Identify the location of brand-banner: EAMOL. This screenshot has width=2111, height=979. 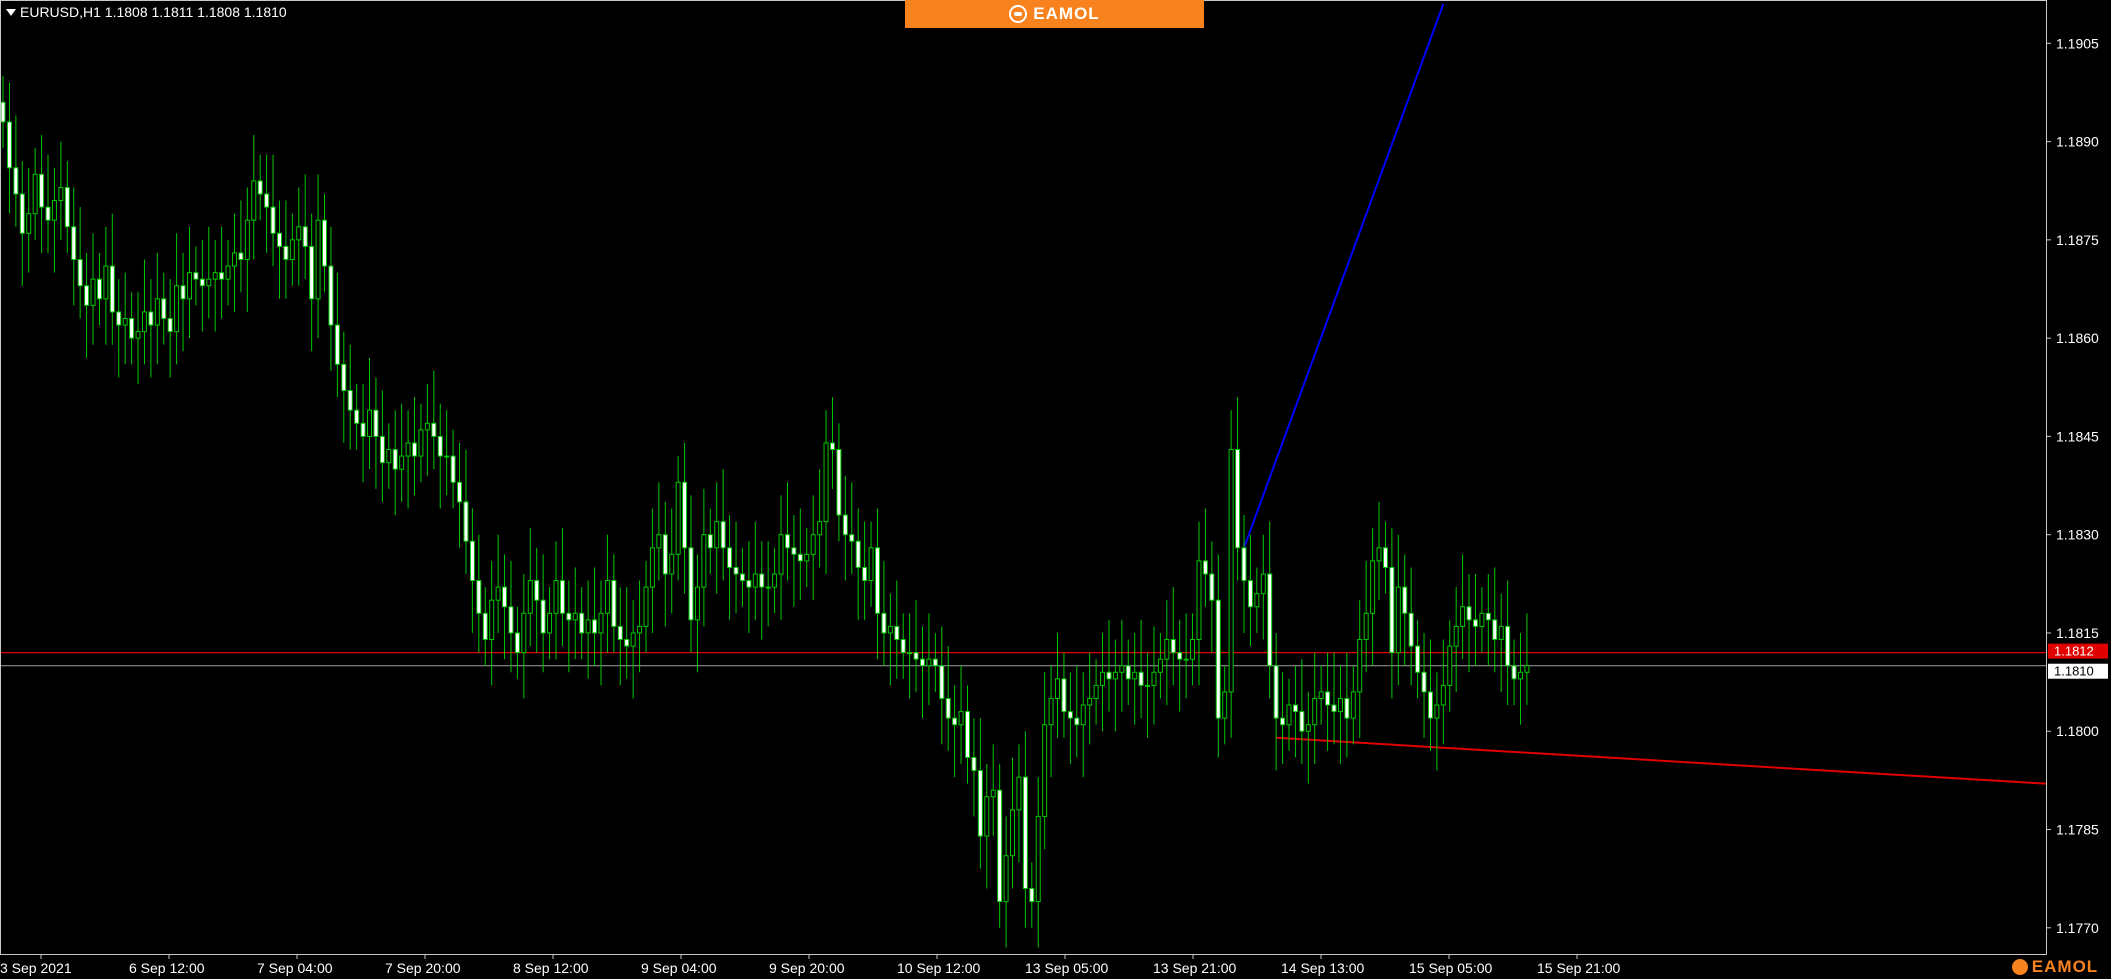
(1054, 14).